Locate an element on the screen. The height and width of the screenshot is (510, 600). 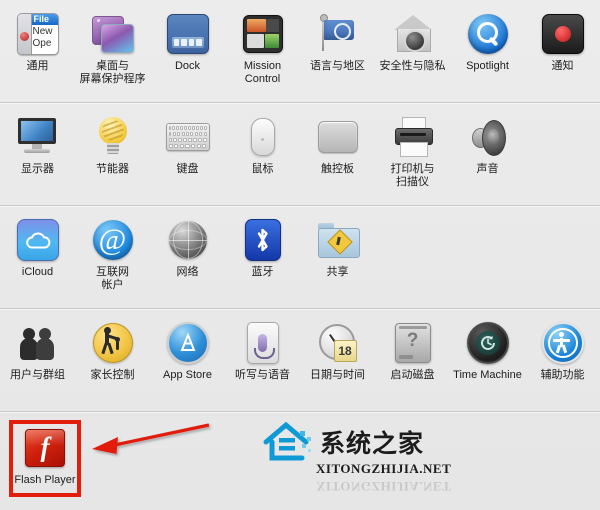
pref-pane-sharing: 共享 is located at coordinates (337, 260).